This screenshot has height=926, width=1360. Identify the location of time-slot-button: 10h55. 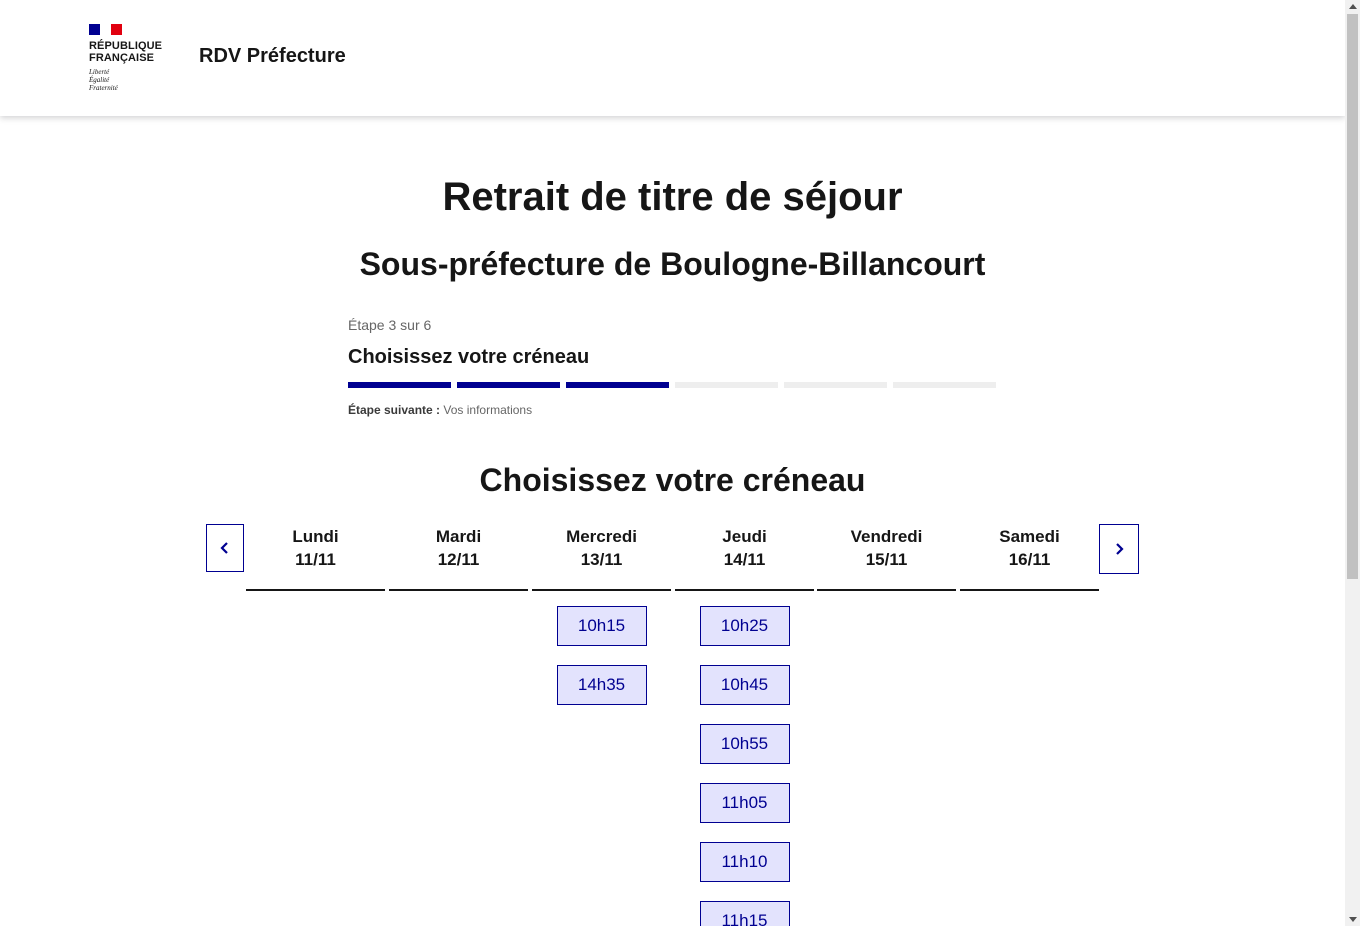
(744, 744).